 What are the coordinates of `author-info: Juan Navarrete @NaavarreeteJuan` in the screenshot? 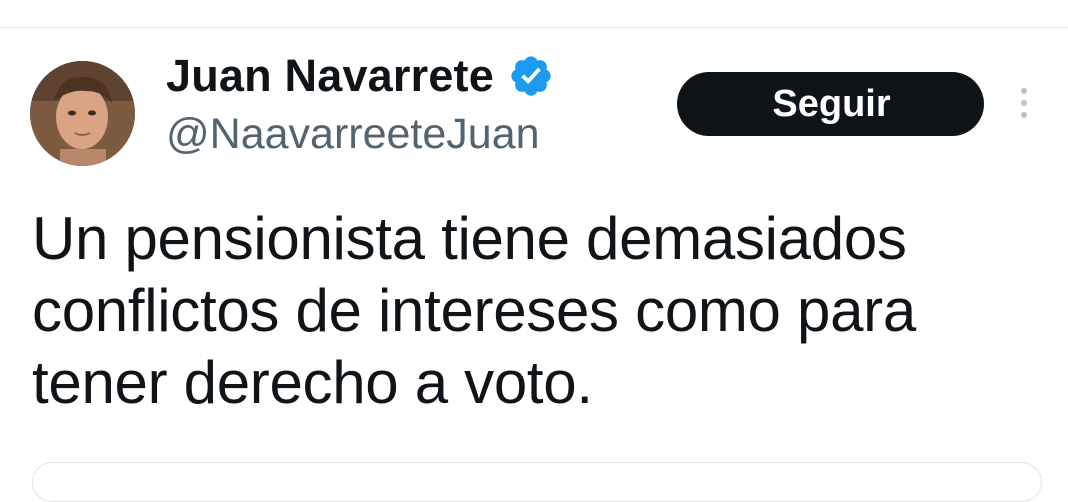 It's located at (360, 103).